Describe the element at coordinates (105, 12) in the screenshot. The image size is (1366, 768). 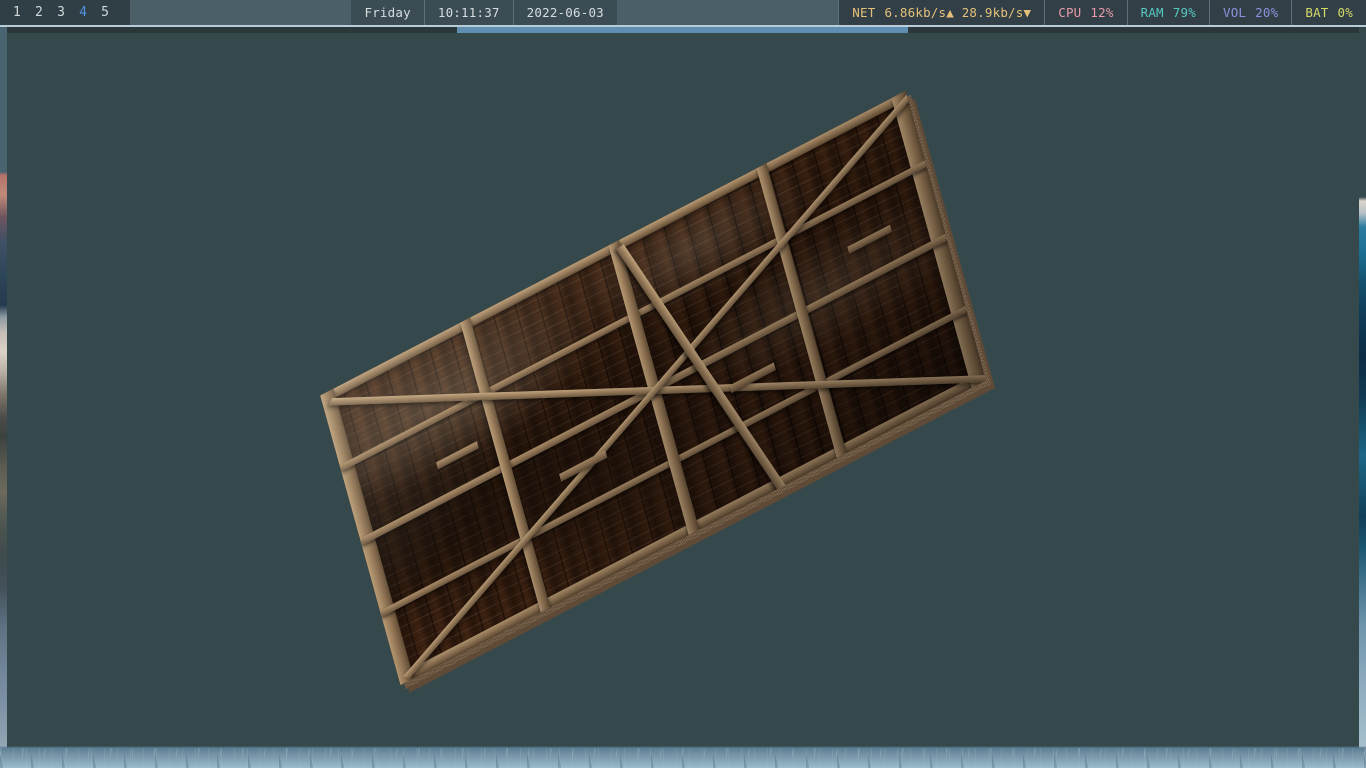
I see `workspace-item-5: 5` at that location.